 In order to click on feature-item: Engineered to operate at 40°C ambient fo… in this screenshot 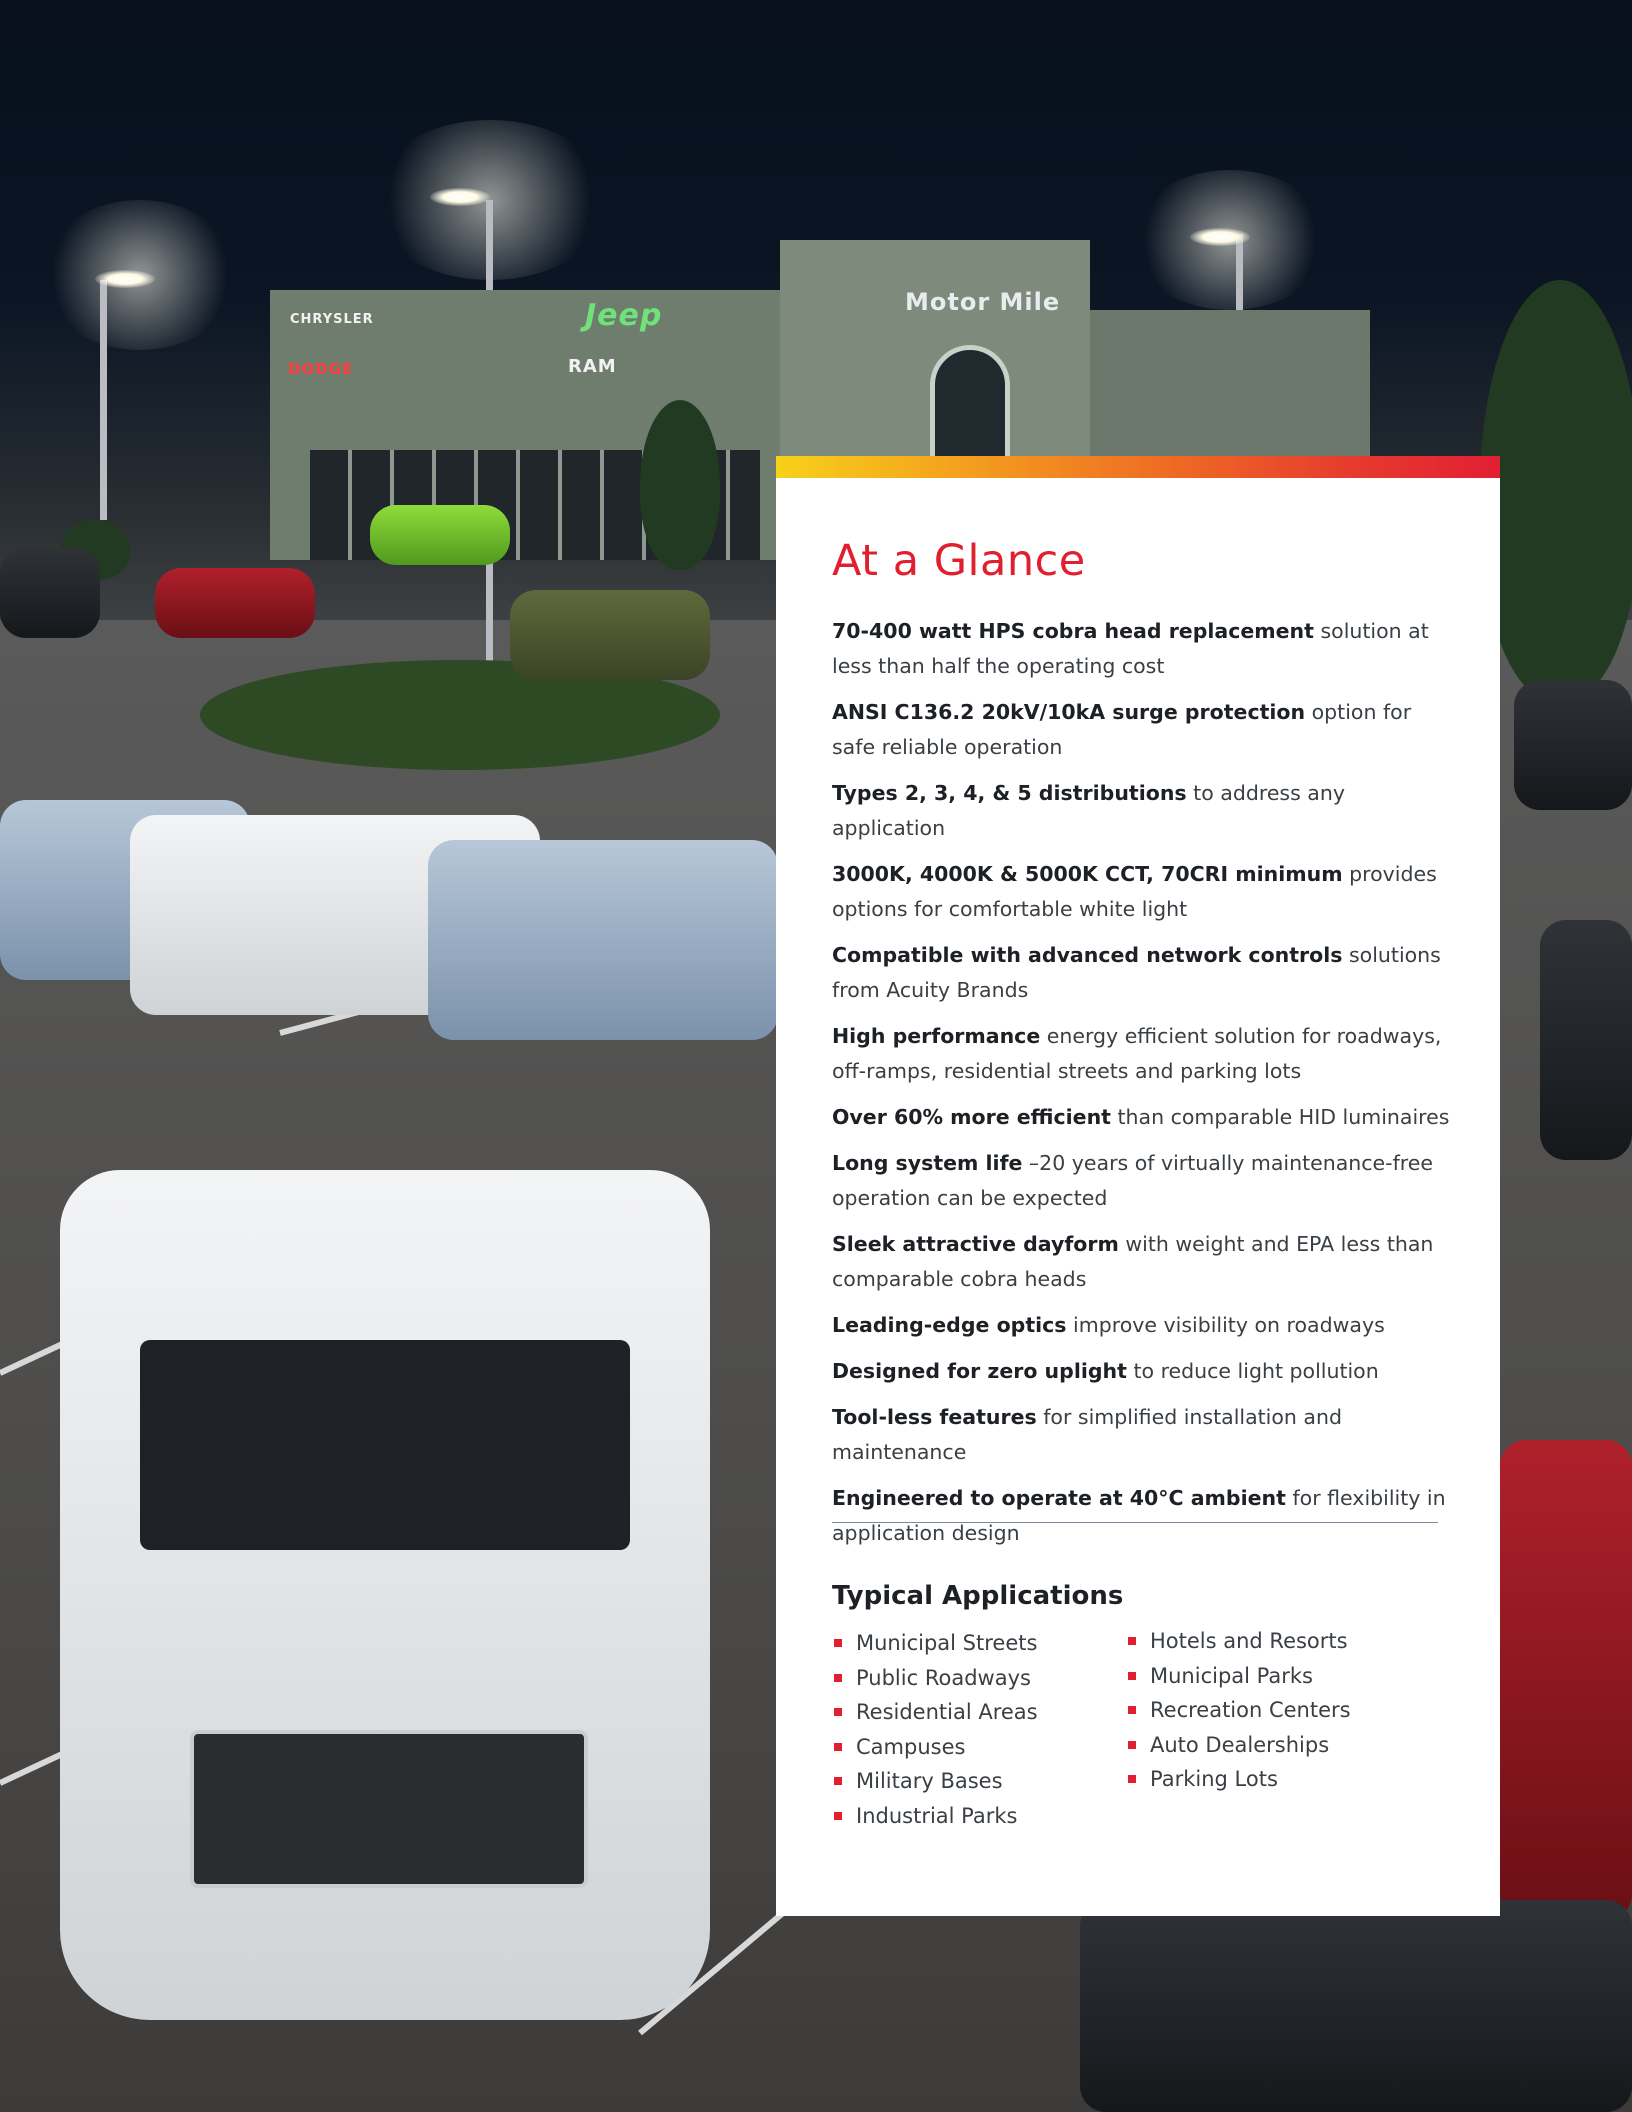, I will do `click(1142, 1516)`.